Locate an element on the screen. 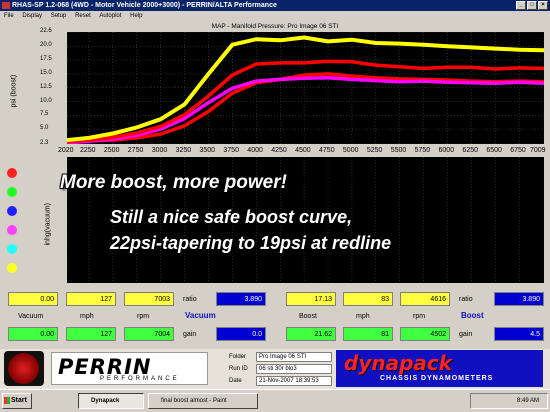 The height and width of the screenshot is (412, 550). vacuum-value: 0.00 is located at coordinates (33, 299).